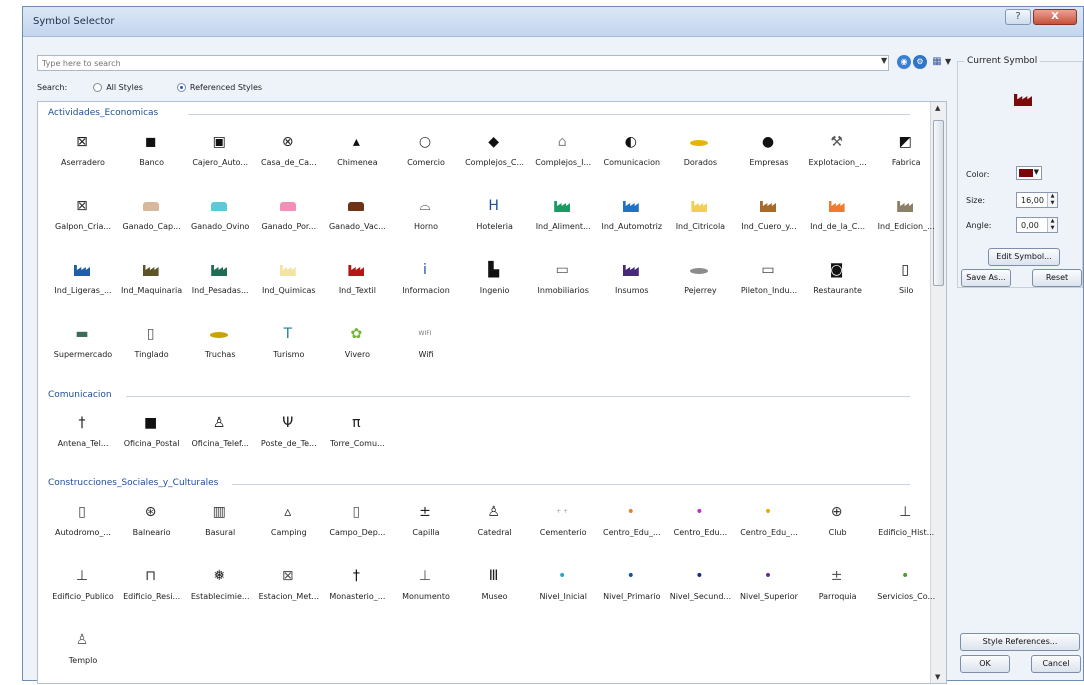 The width and height of the screenshot is (1084, 685). What do you see at coordinates (563, 528) in the screenshot?
I see `symbol-item: + + Cementerio` at bounding box center [563, 528].